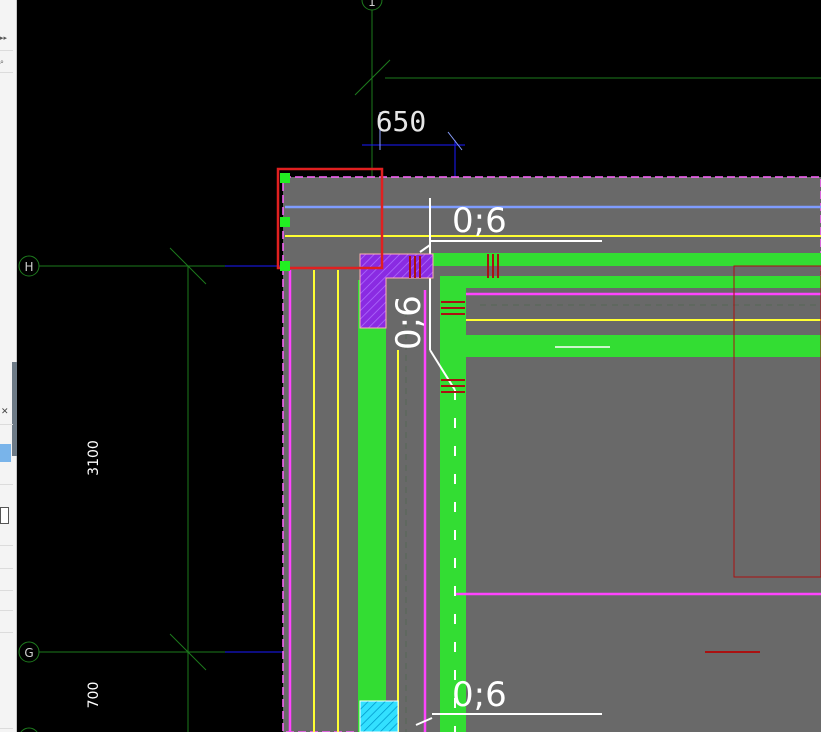 The height and width of the screenshot is (732, 821). What do you see at coordinates (479, 221) in the screenshot?
I see `annotation-top: 0;6` at bounding box center [479, 221].